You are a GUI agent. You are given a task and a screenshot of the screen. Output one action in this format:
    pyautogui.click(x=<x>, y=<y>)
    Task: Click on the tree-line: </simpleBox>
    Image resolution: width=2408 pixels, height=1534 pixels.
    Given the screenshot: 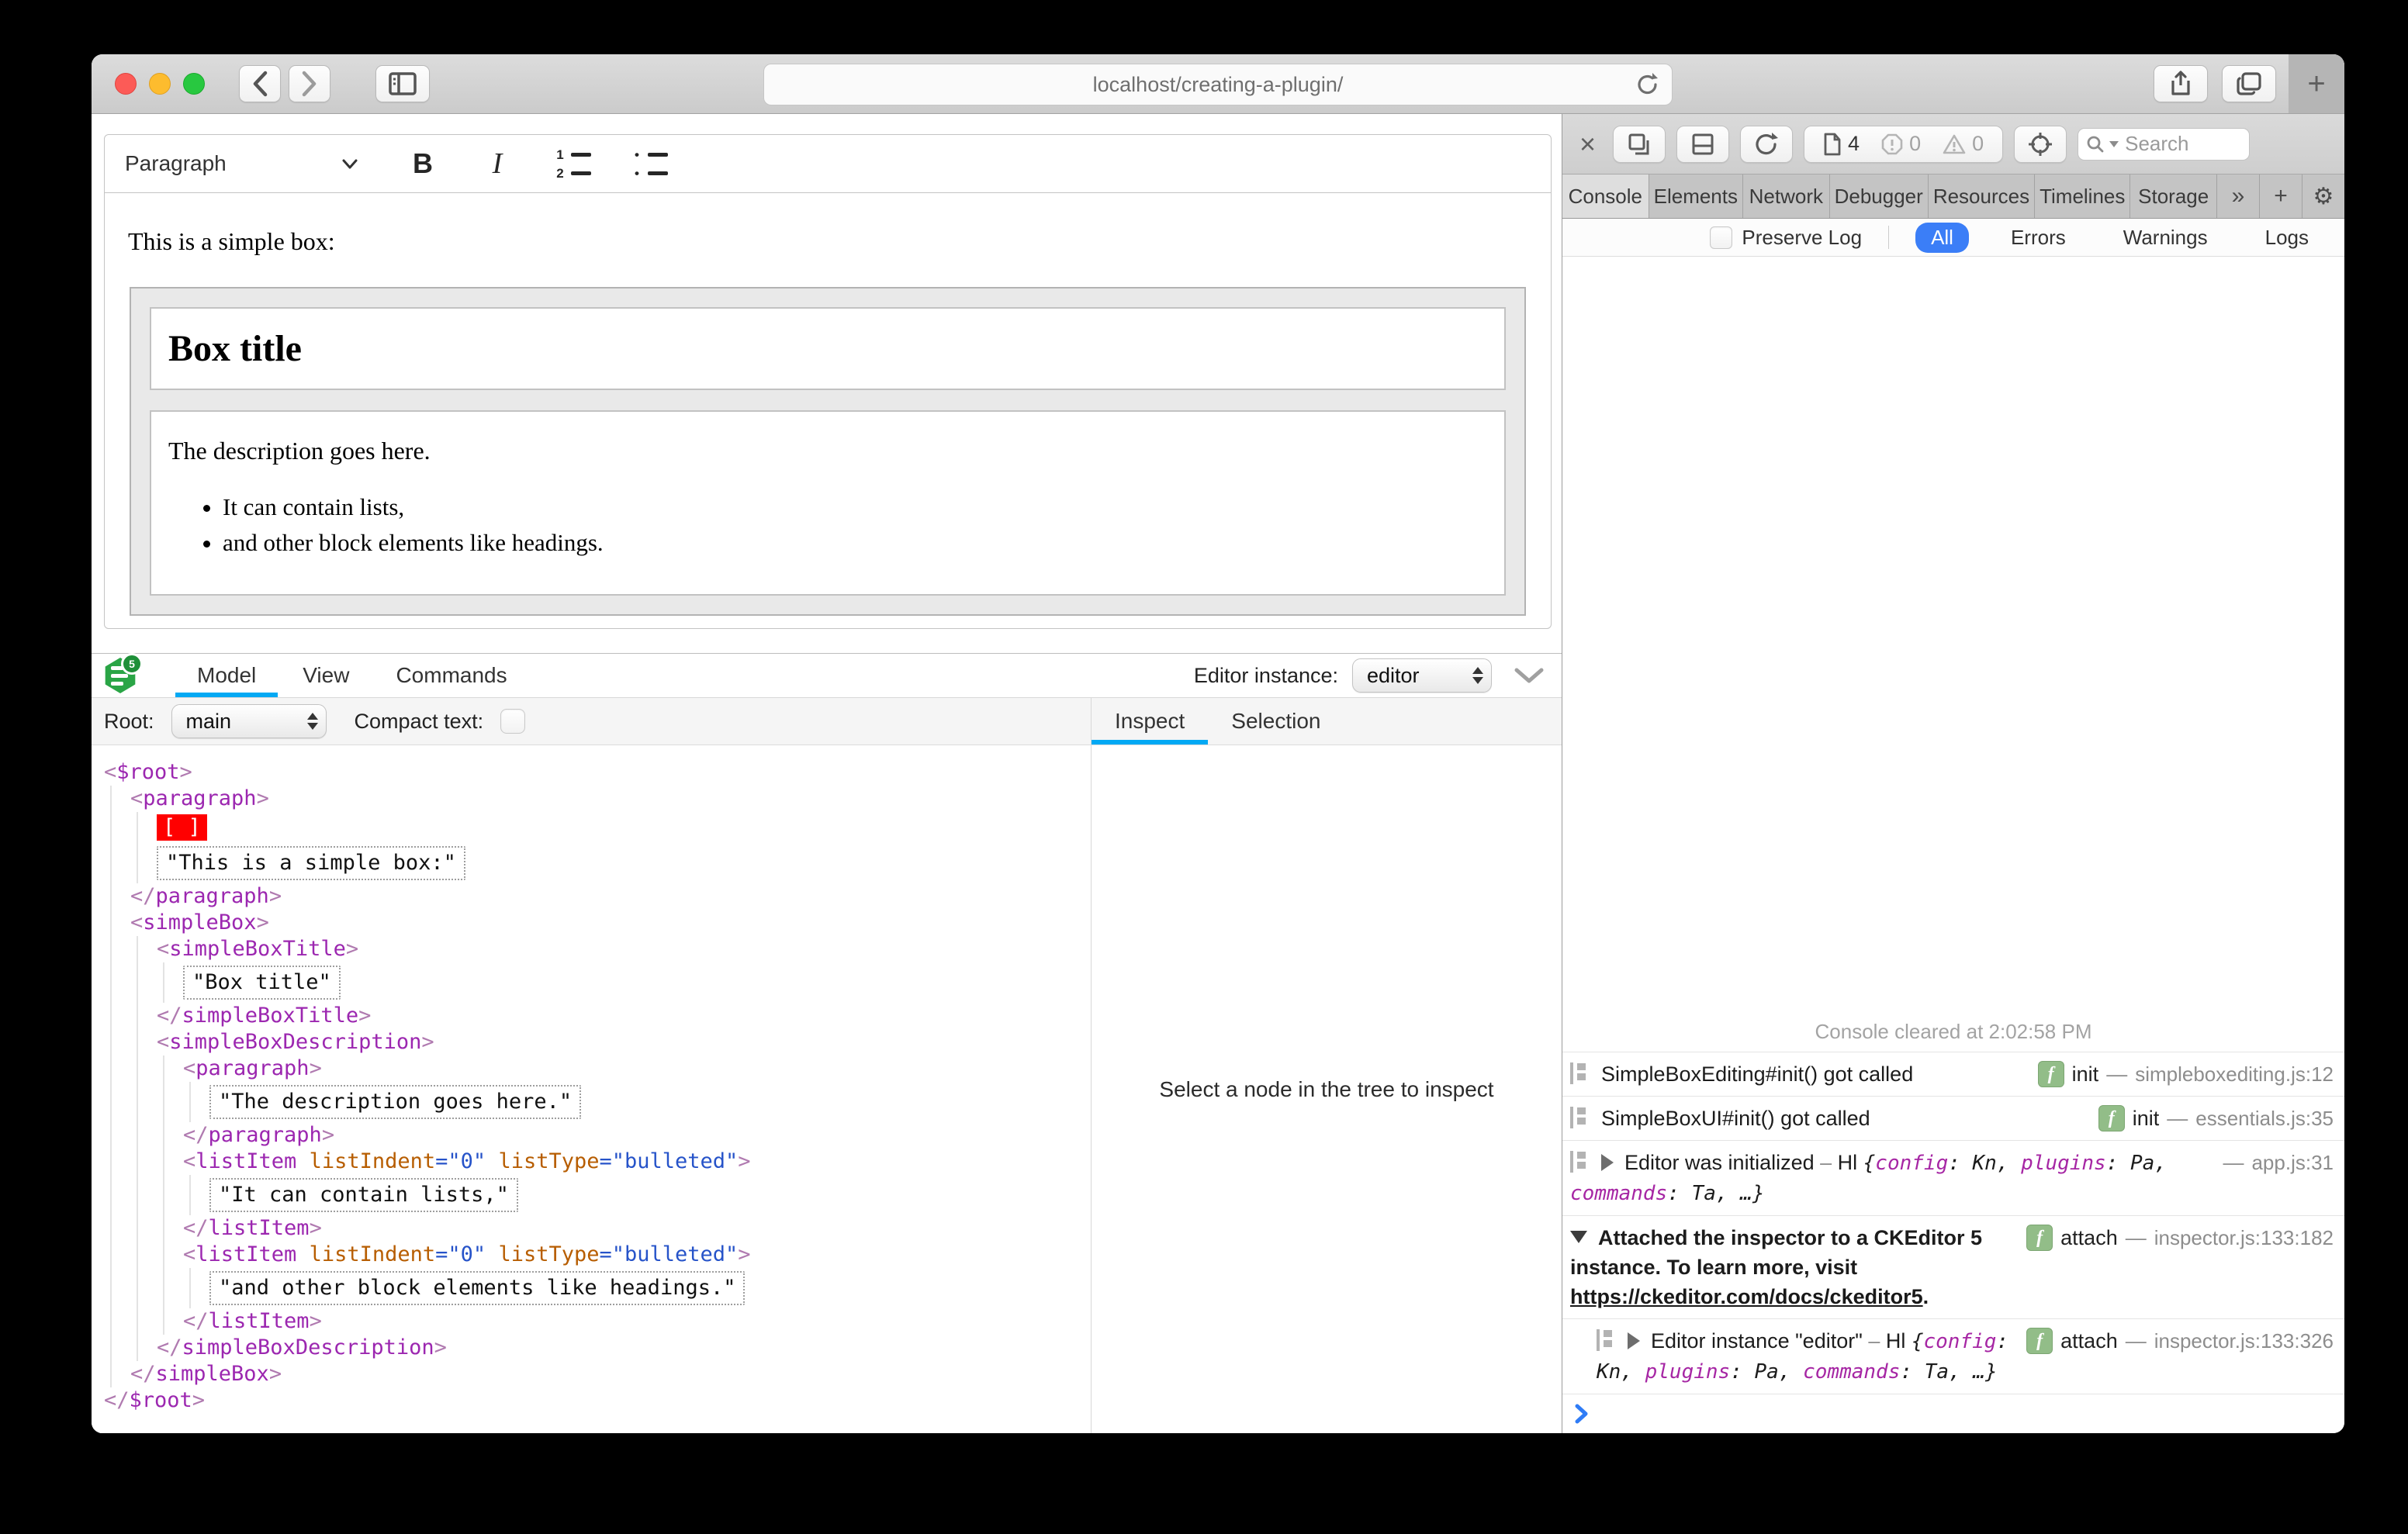 What is the action you would take?
    pyautogui.click(x=591, y=1374)
    